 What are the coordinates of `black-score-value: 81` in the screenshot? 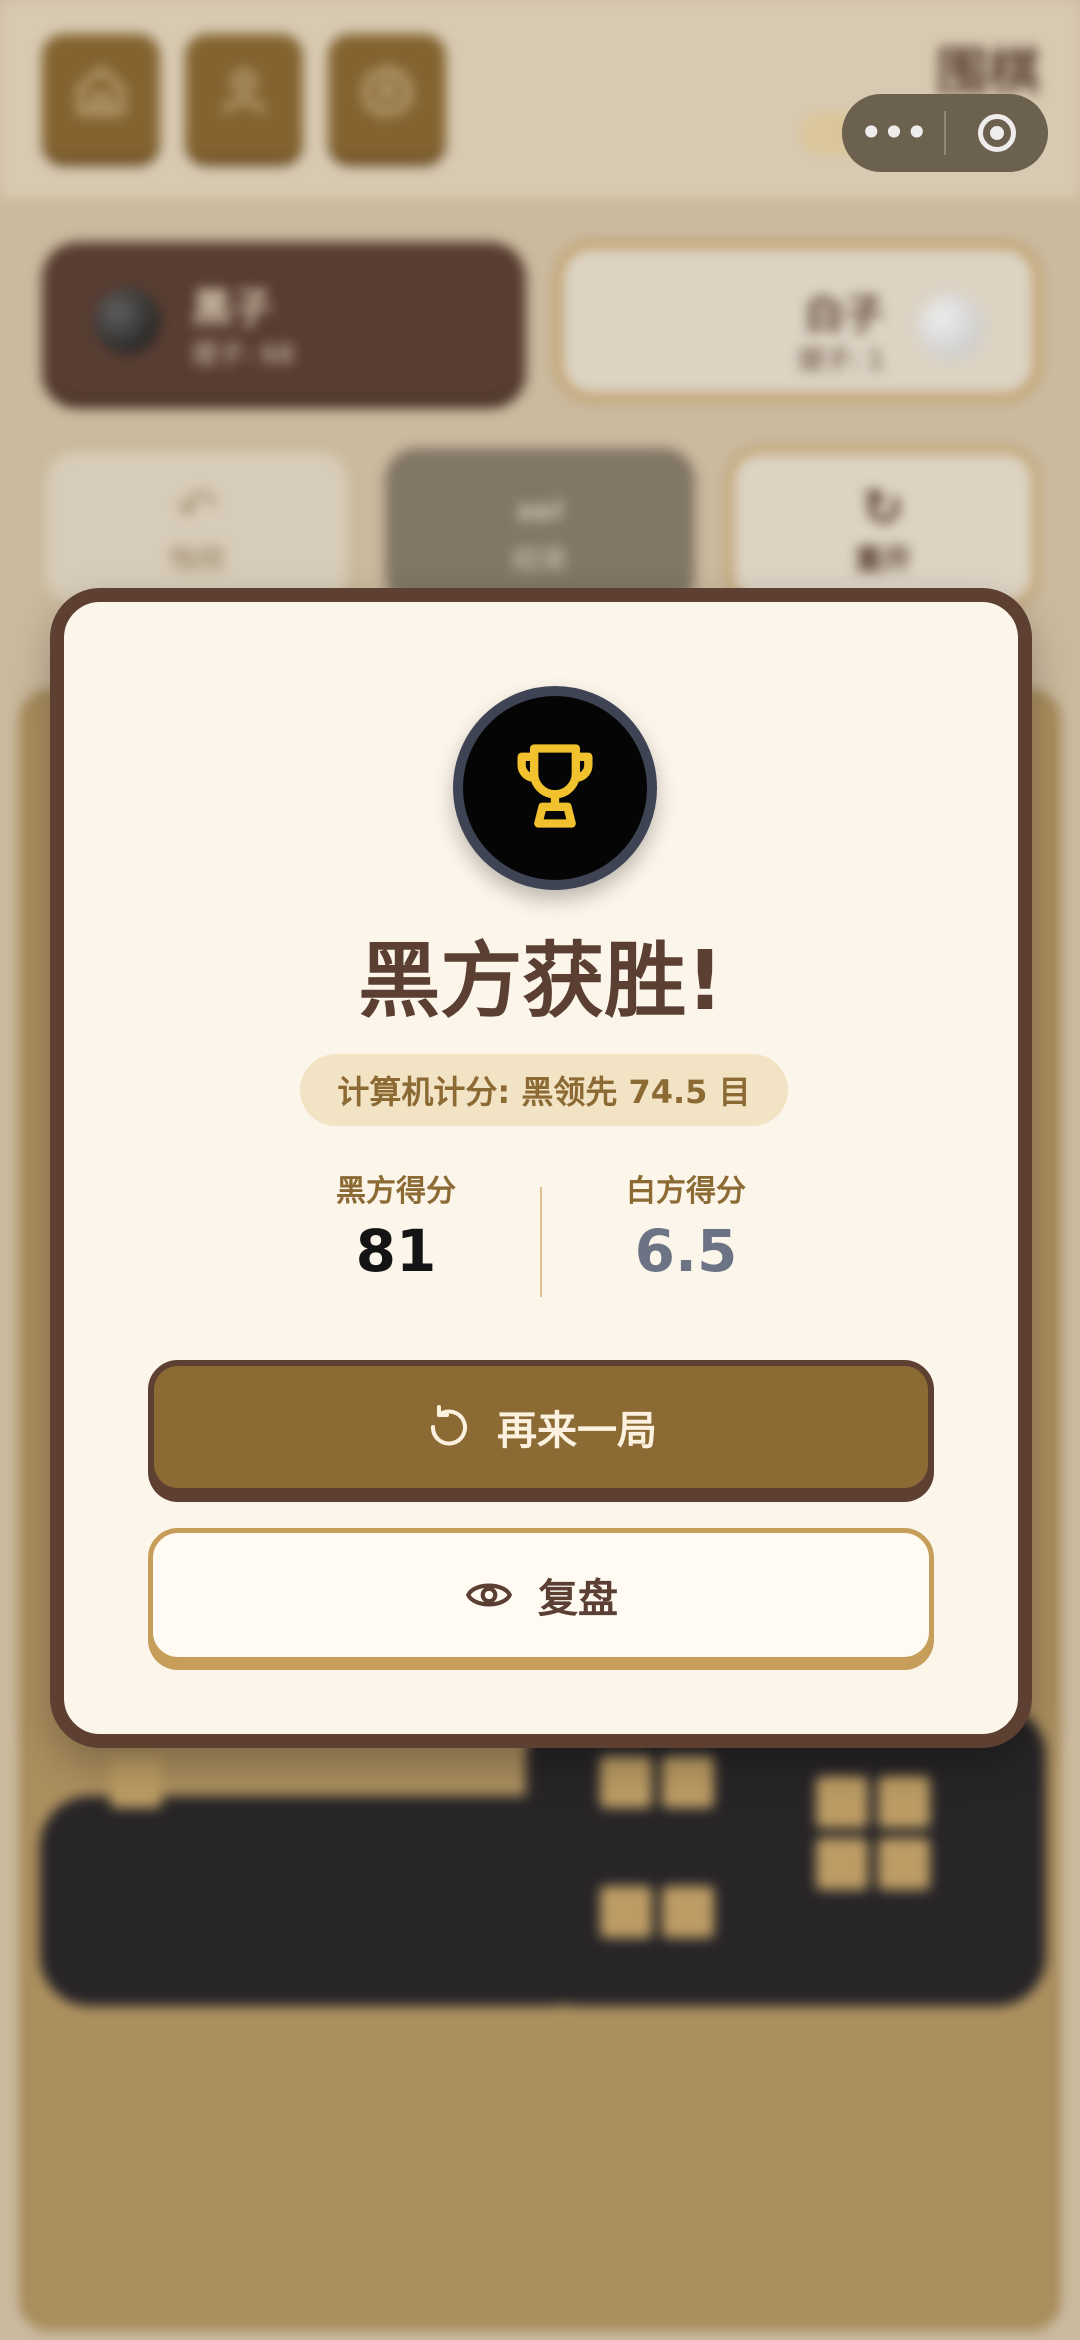 It's located at (396, 1251).